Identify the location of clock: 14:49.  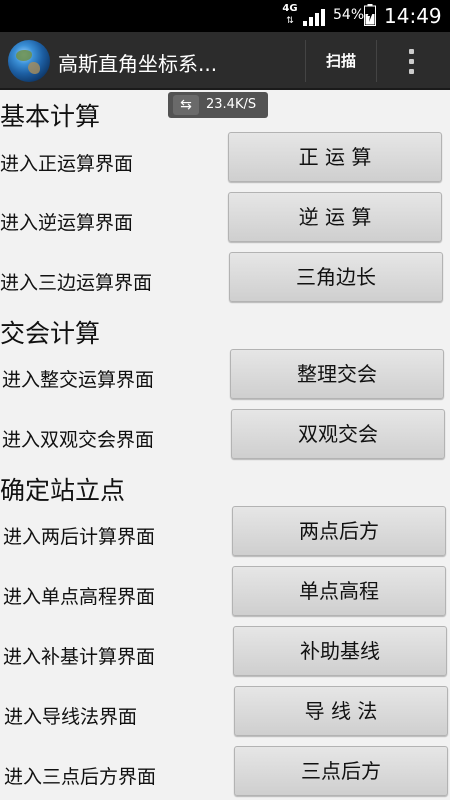
(413, 16).